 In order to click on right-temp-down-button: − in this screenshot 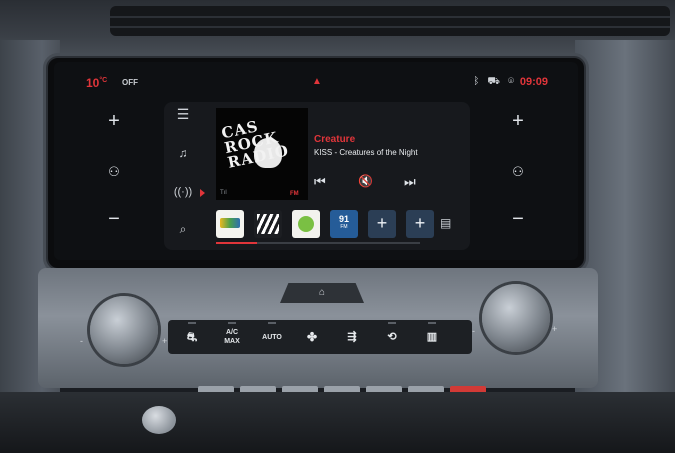, I will do `click(518, 219)`.